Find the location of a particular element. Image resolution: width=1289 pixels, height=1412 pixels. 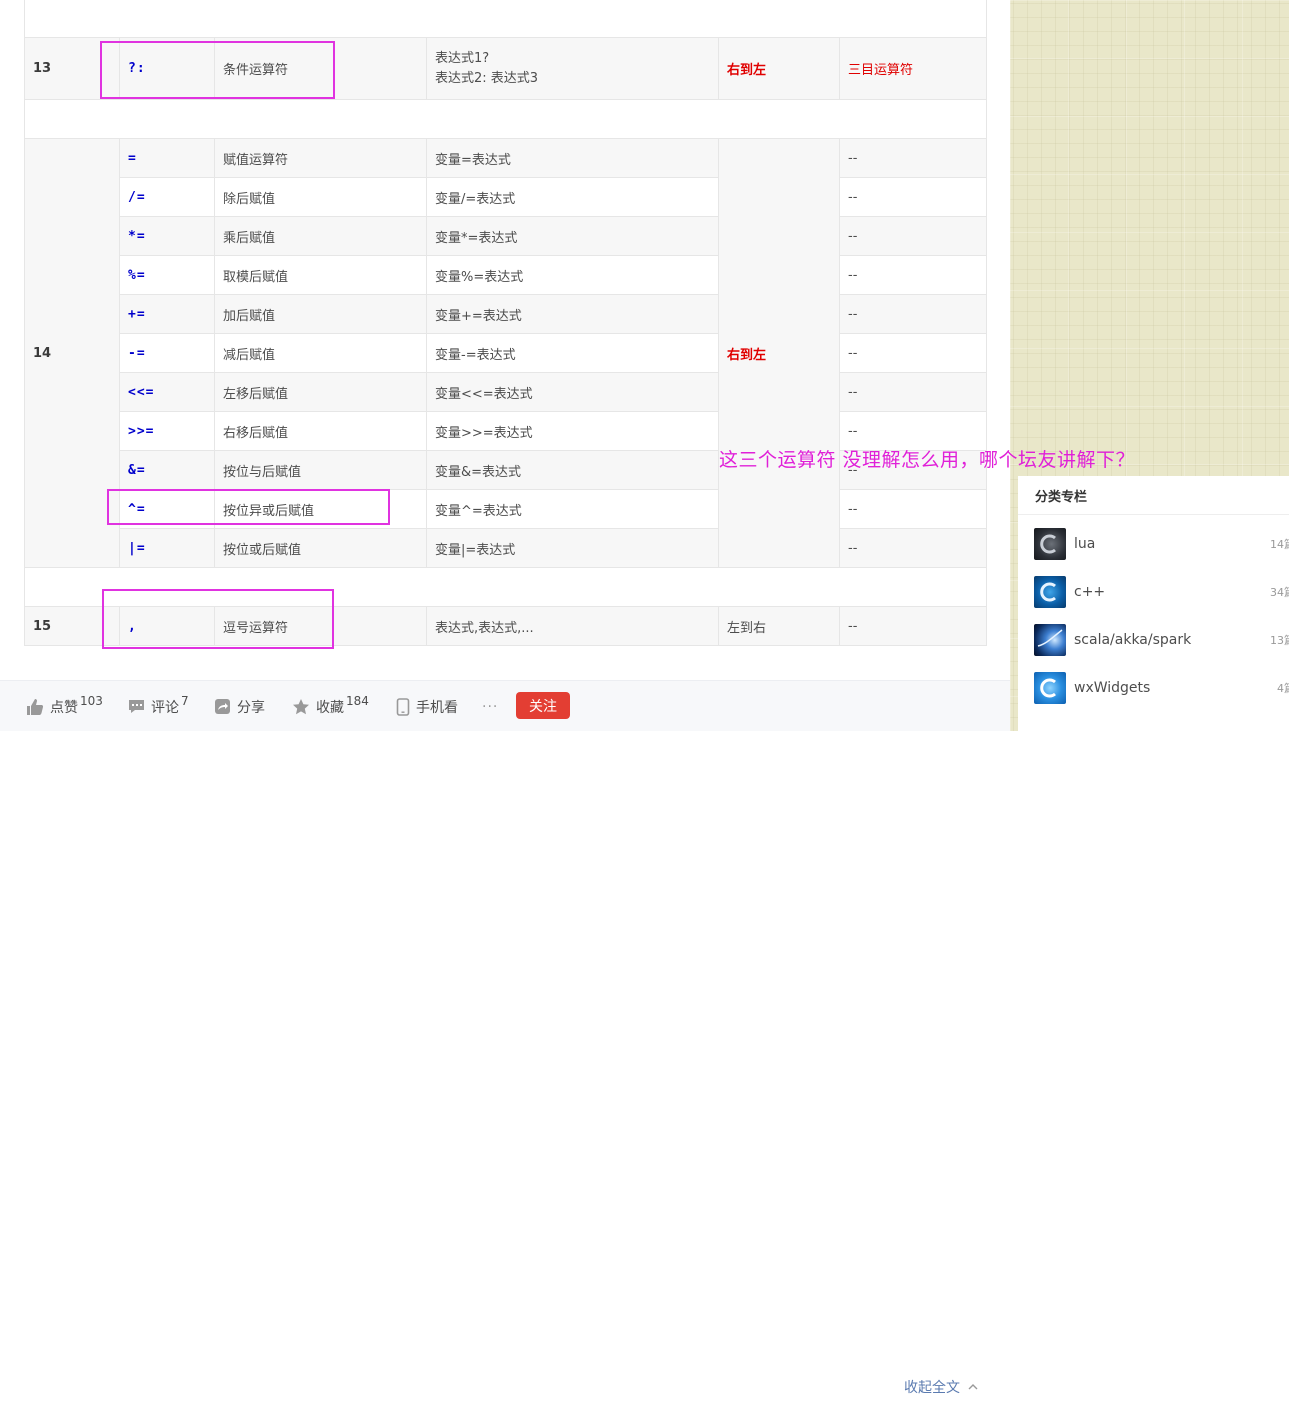

favorite-count: 184 is located at coordinates (357, 700).